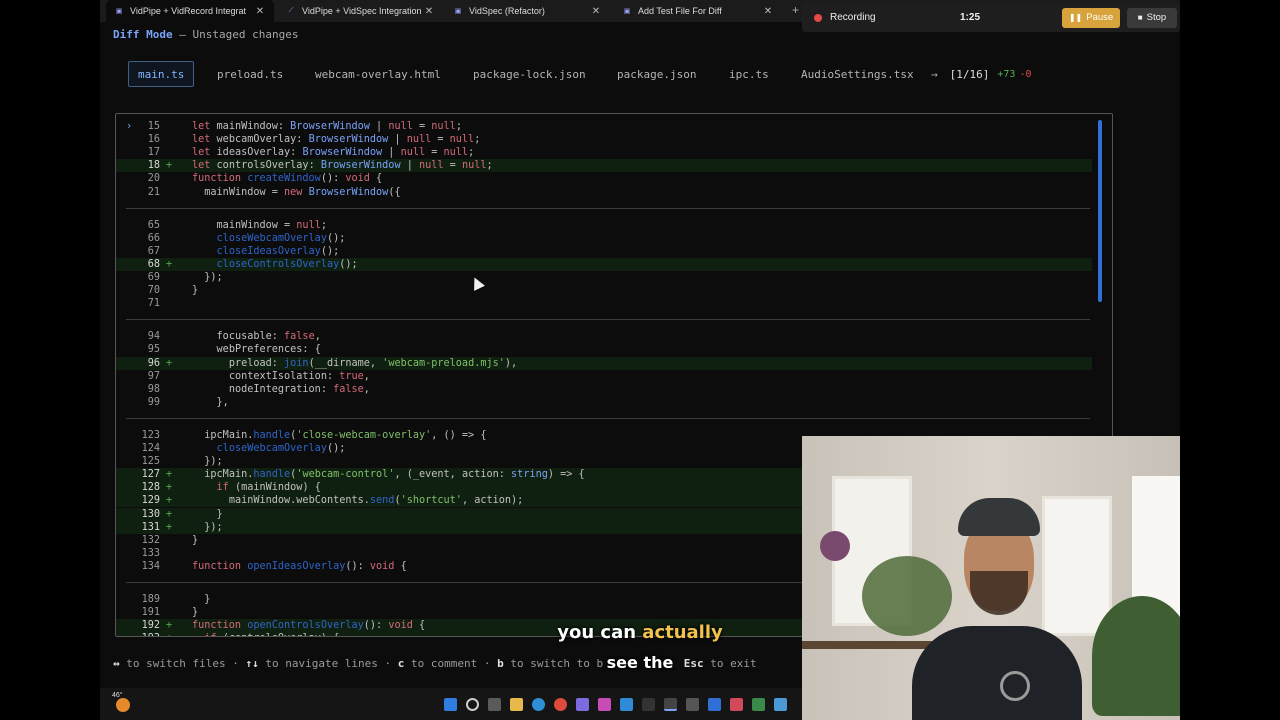 The height and width of the screenshot is (720, 1280). What do you see at coordinates (648, 704) in the screenshot?
I see `terminal-icon` at bounding box center [648, 704].